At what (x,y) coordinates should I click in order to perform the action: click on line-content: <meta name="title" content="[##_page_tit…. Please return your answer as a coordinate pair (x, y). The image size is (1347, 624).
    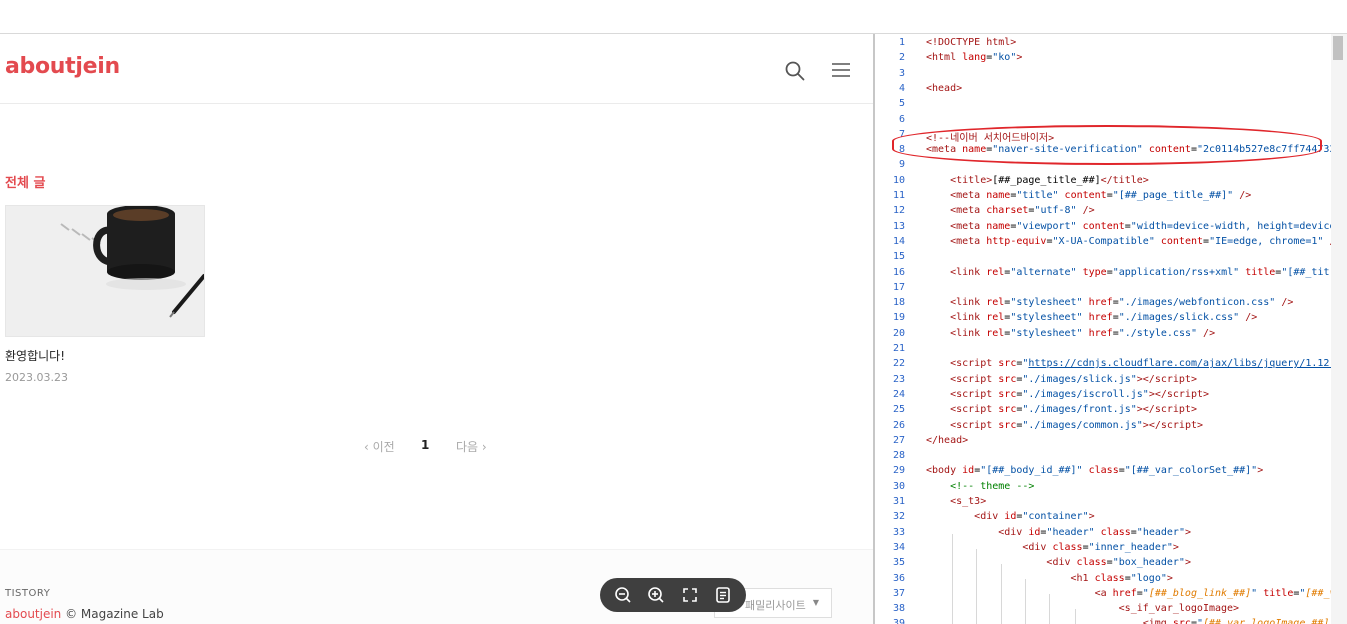
    Looking at the image, I should click on (1101, 195).